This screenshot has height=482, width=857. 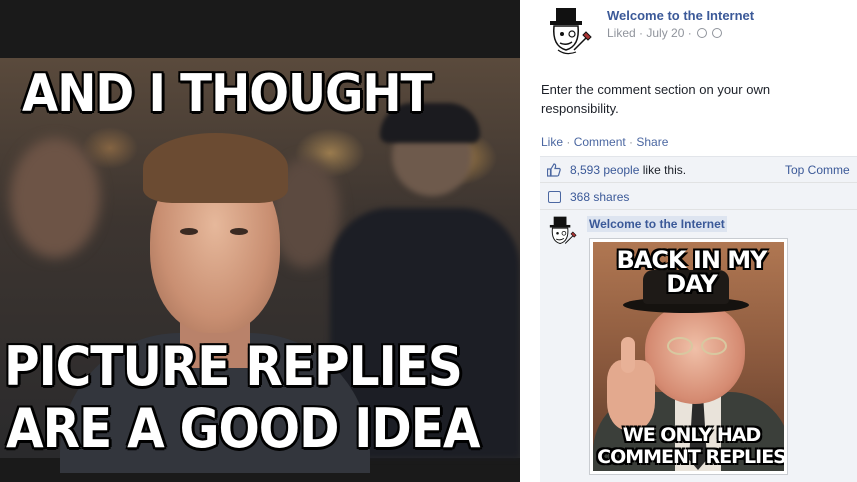 What do you see at coordinates (702, 33) in the screenshot?
I see `clock-icon` at bounding box center [702, 33].